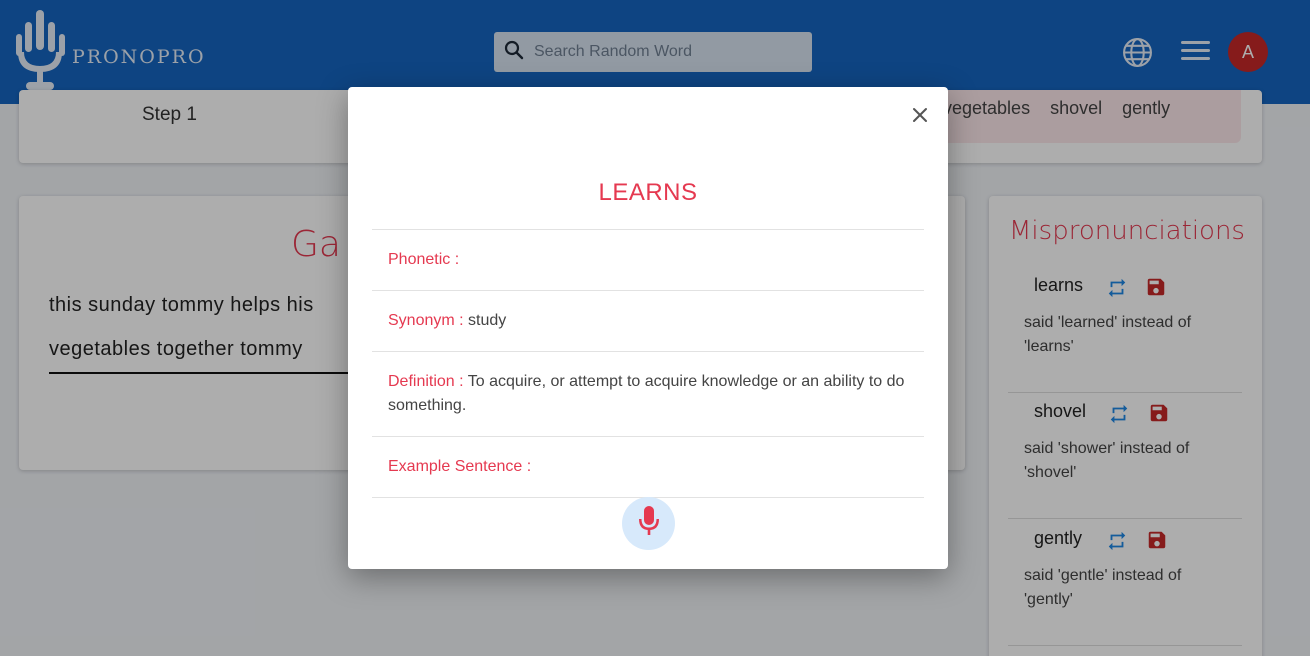 The image size is (1310, 656). I want to click on phonetic-row: Phonetic :, so click(648, 260).